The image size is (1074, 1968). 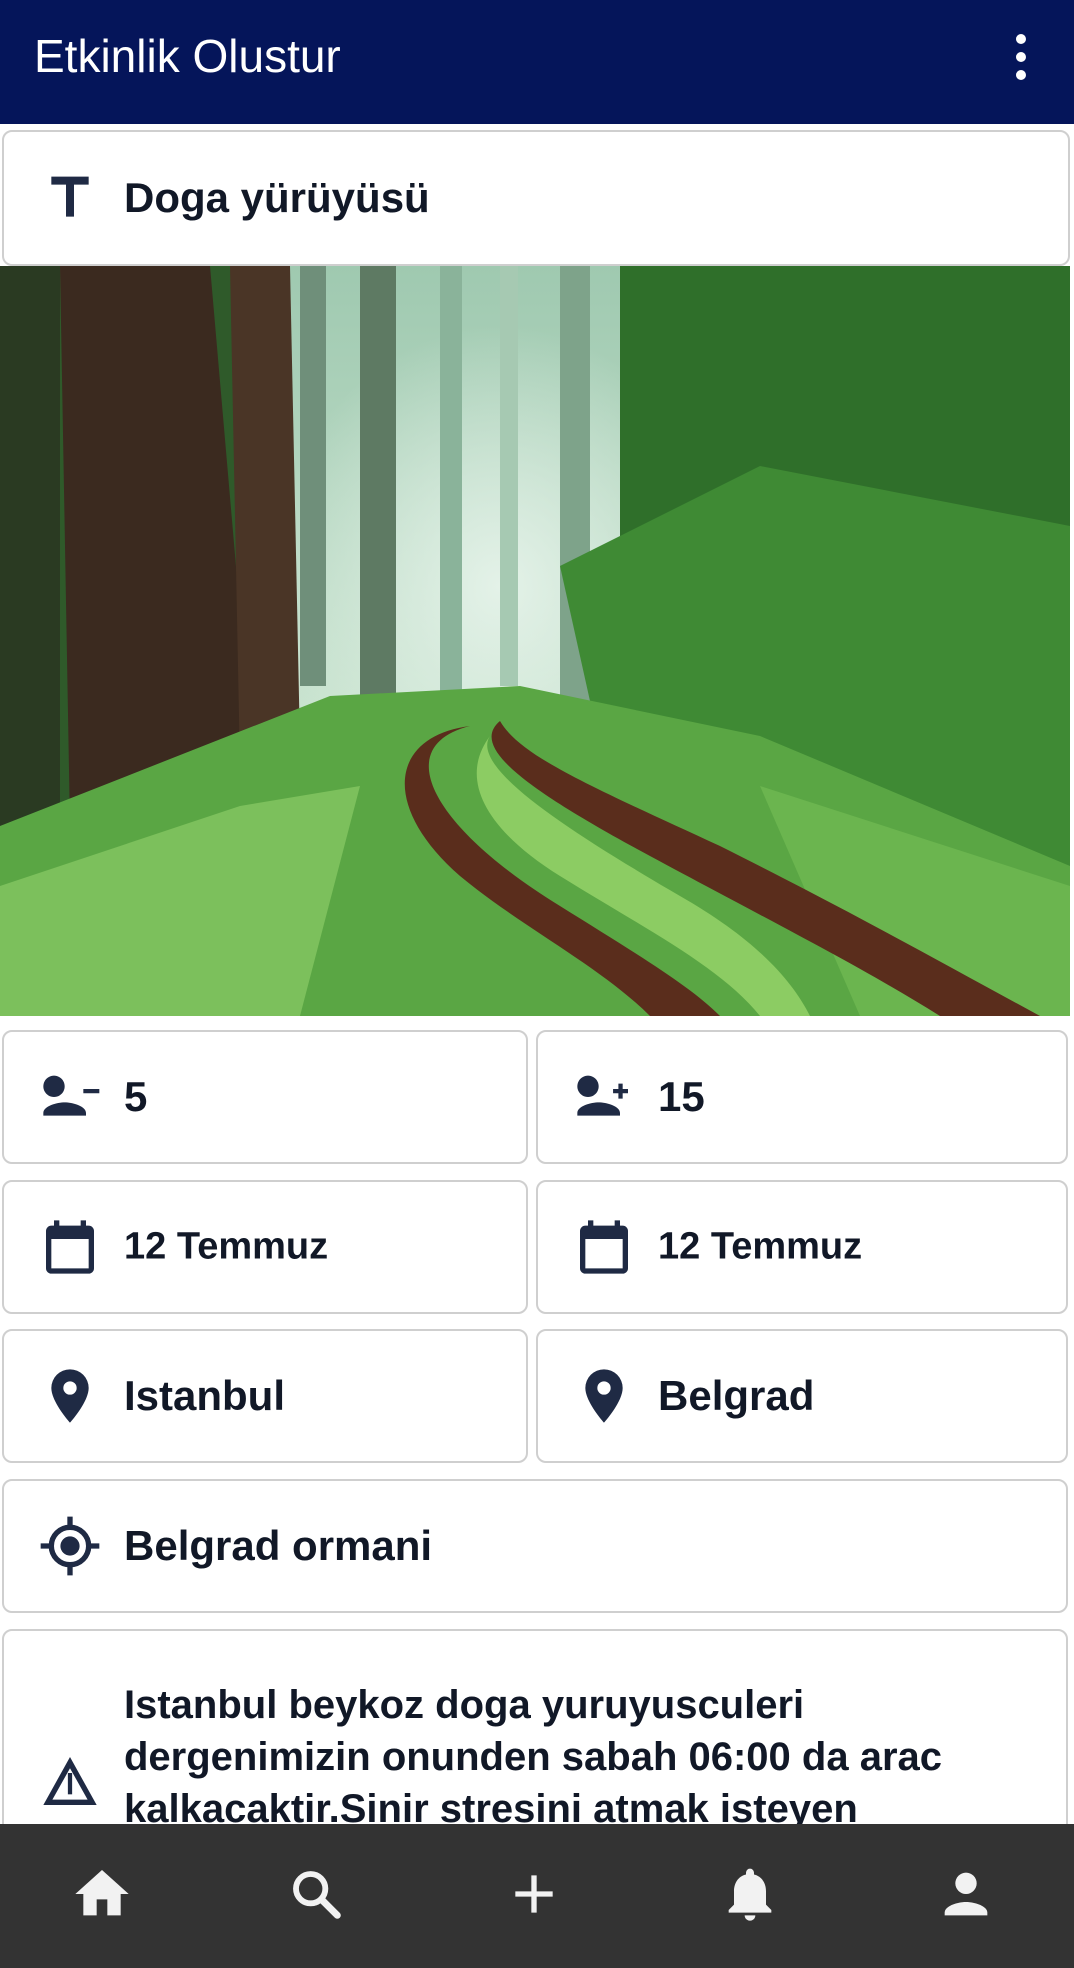 I want to click on city-field: Istanbul, so click(x=265, y=1396).